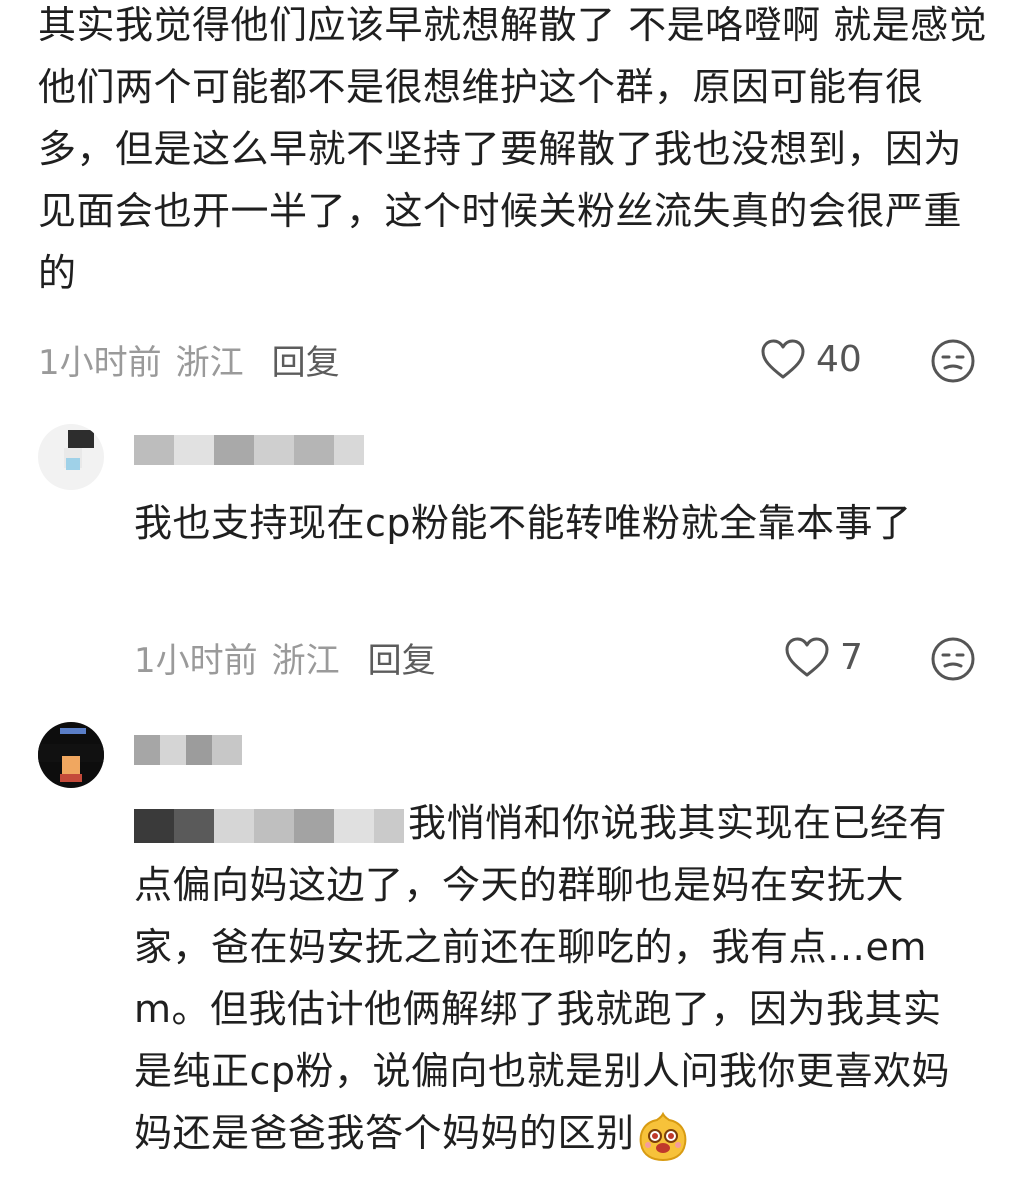 This screenshot has height=1196, width=1024. Describe the element at coordinates (100, 362) in the screenshot. I see `comment-time: 1小时前` at that location.